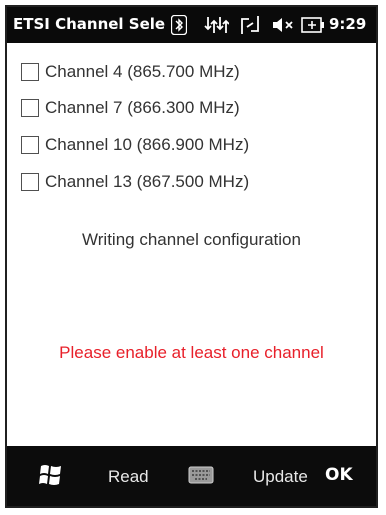 This screenshot has width=386, height=515. Describe the element at coordinates (191, 352) in the screenshot. I see `error-message: Please enable at least one channel` at that location.